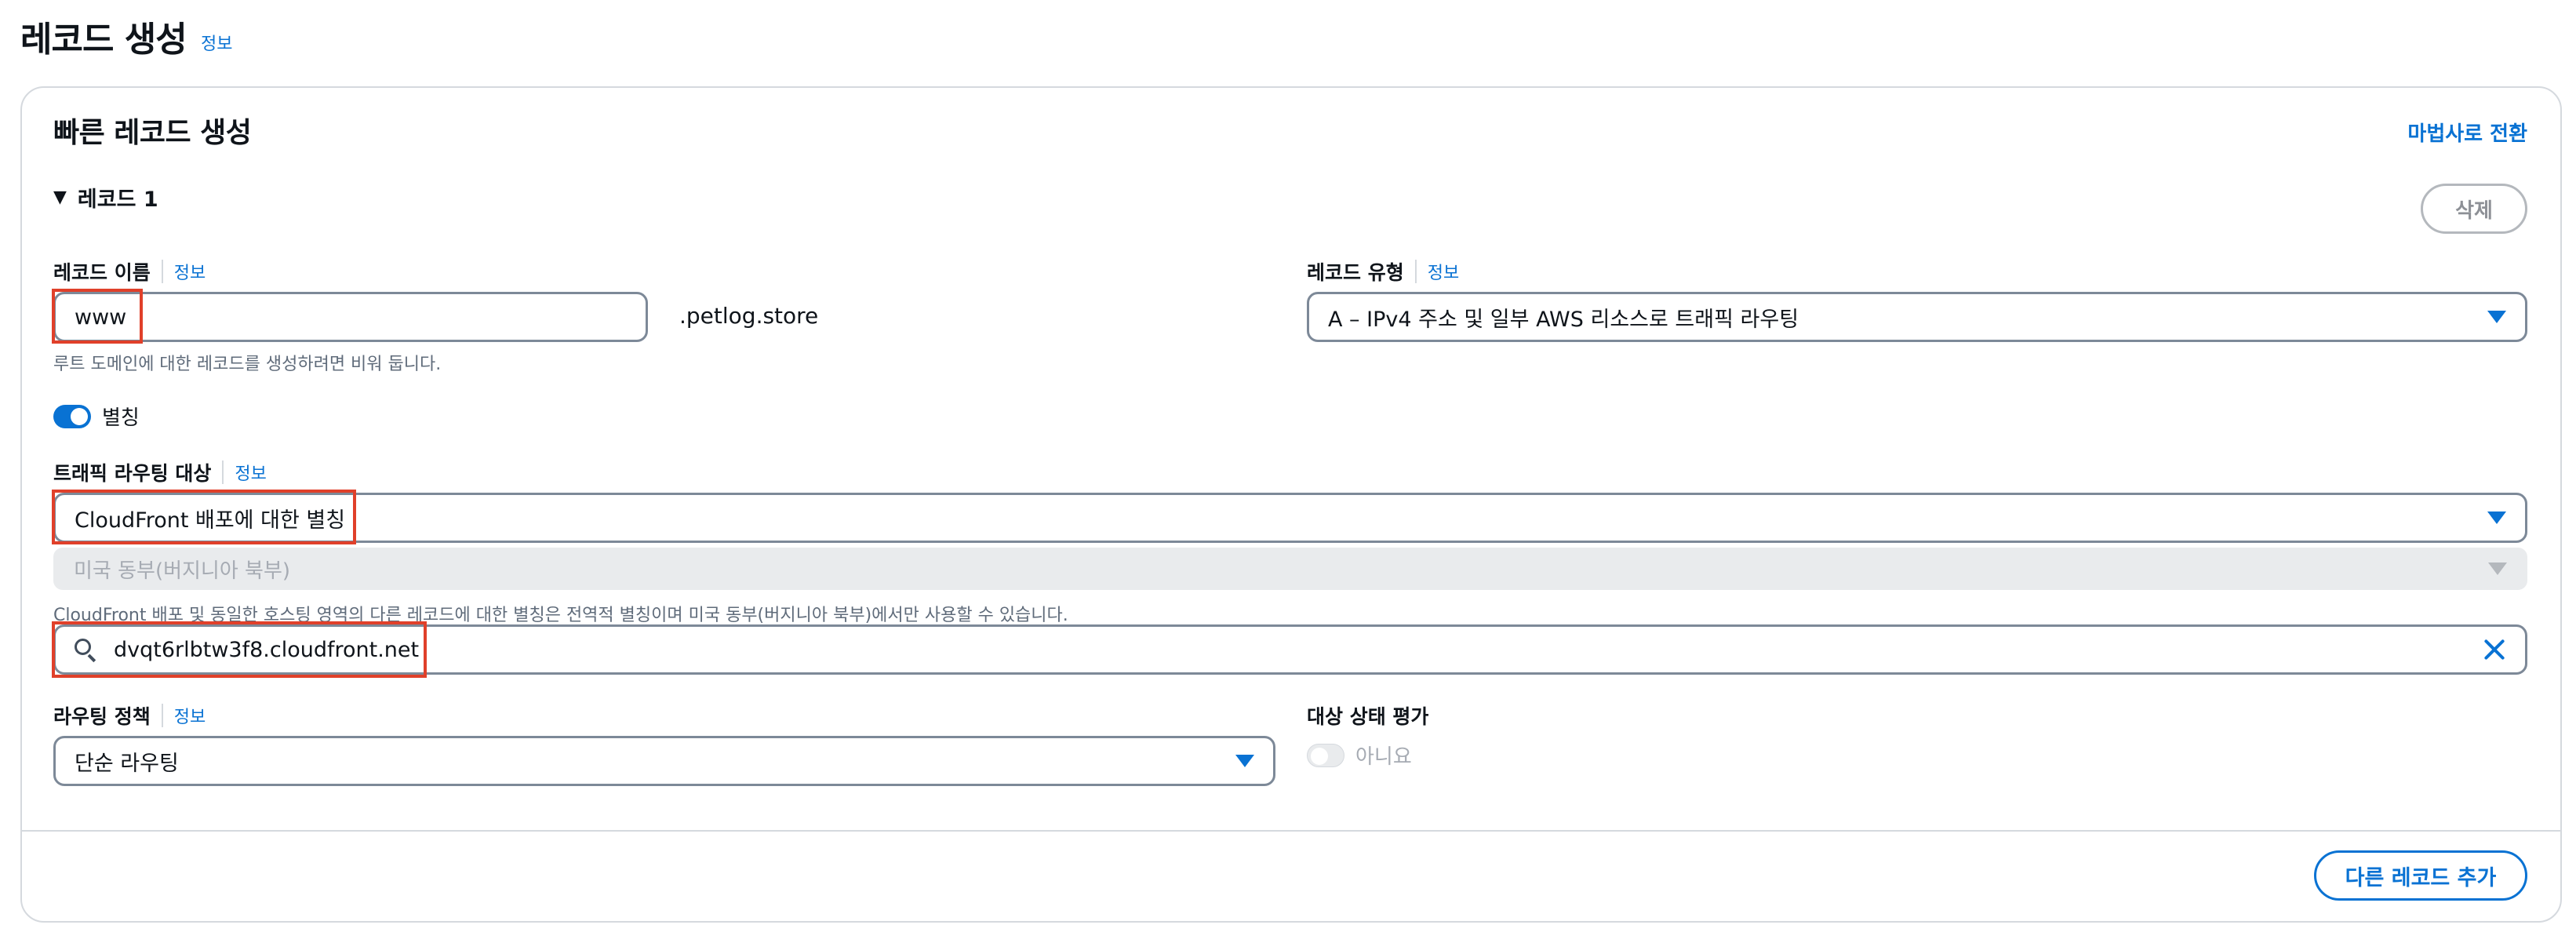 This screenshot has width=2576, height=932. I want to click on record-type-select: A – IPv4 주소 및 일부 AWS 리소스로 트래픽 라우팅, so click(1917, 317).